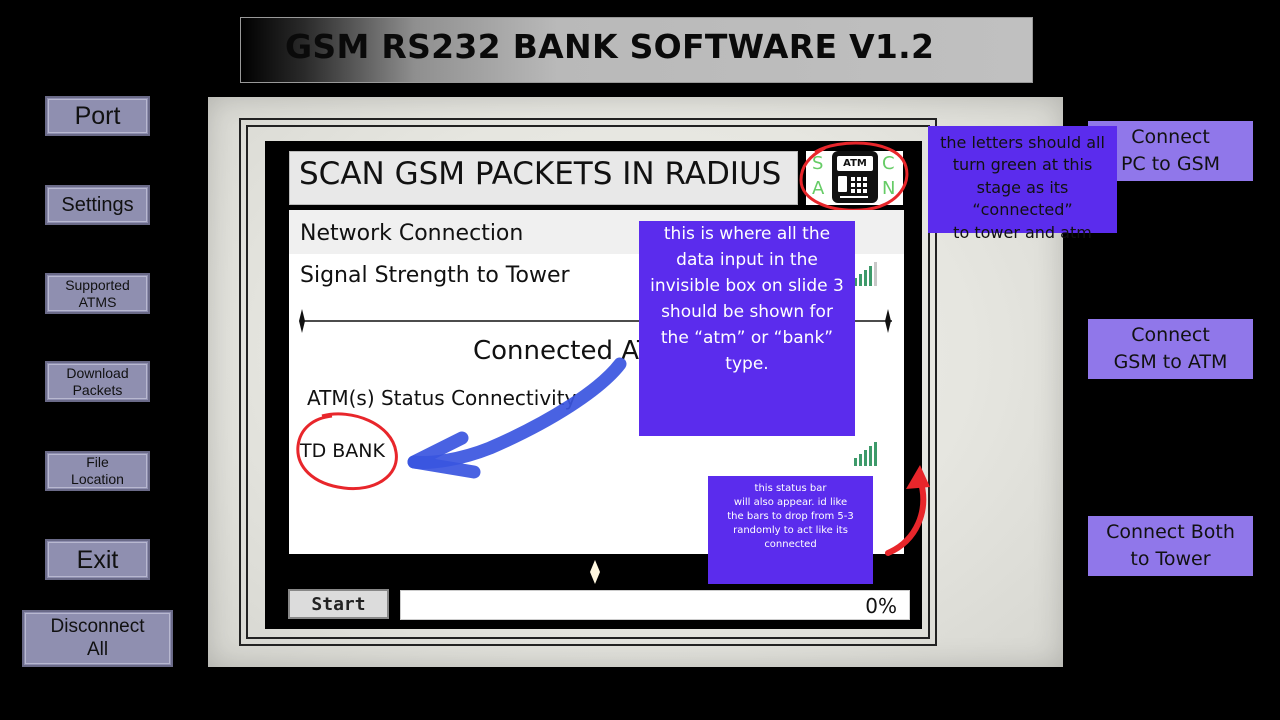 The image size is (1280, 720). What do you see at coordinates (435, 275) in the screenshot?
I see `signal-strength-label: Signal Strength to Tower` at bounding box center [435, 275].